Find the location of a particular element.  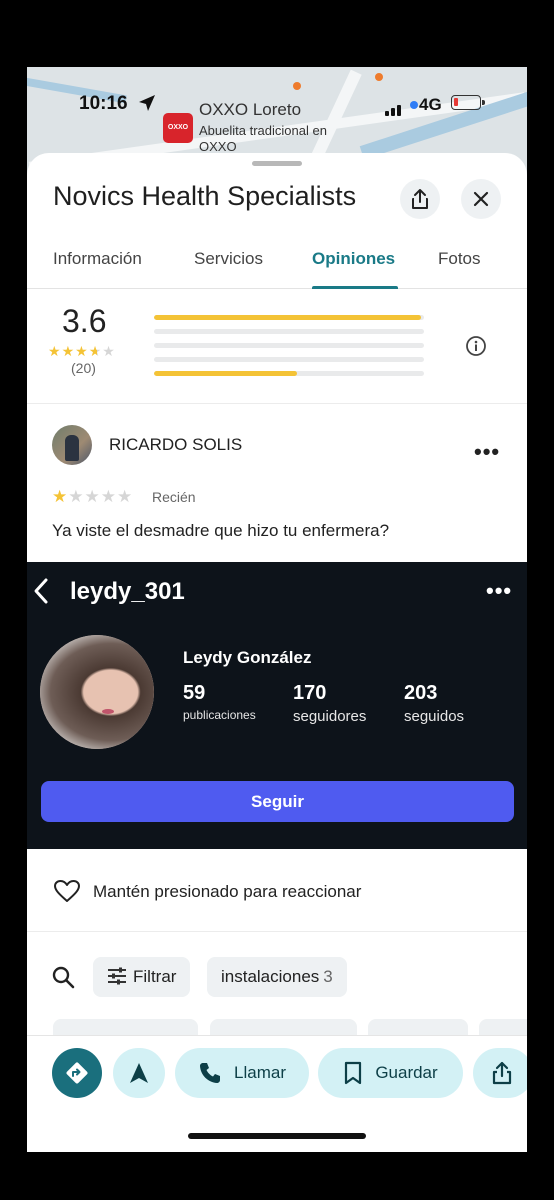

map-place-subtitle: Abuelita tradicional en OXXO is located at coordinates (274, 139).